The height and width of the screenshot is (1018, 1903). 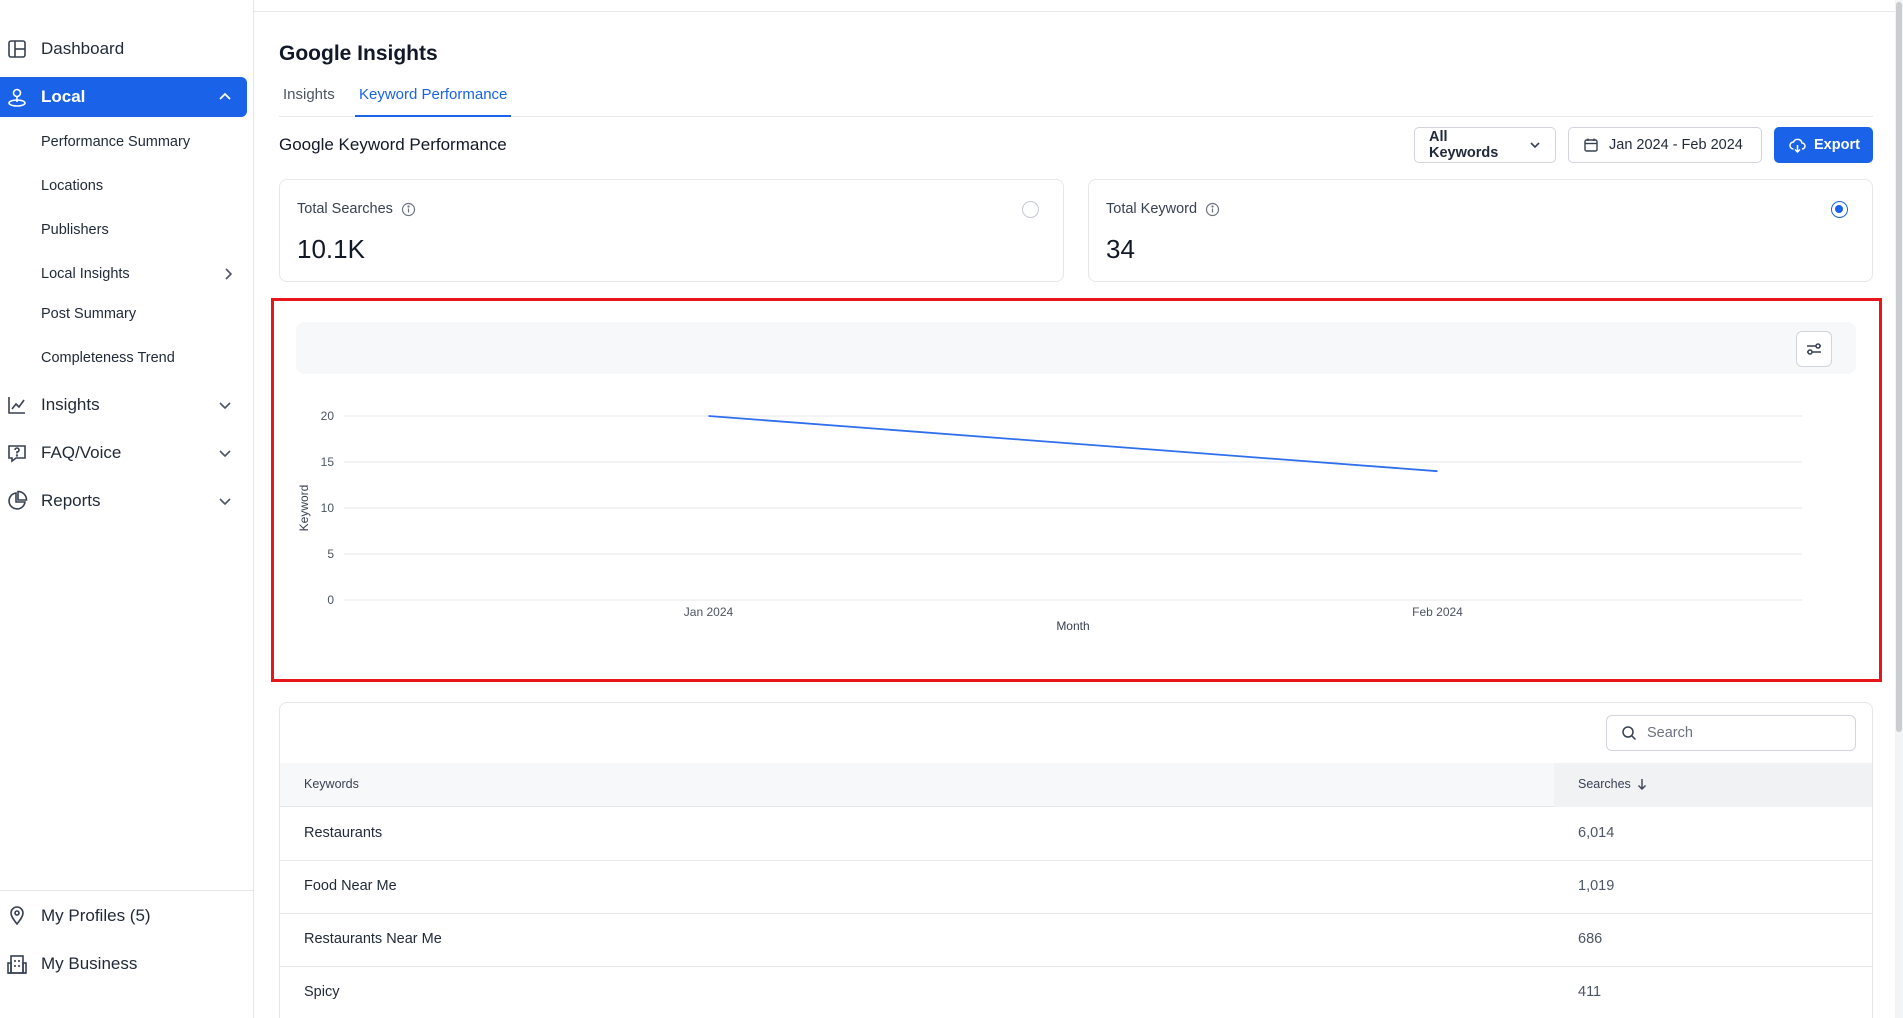 What do you see at coordinates (1030, 209) in the screenshot?
I see `metric-radio` at bounding box center [1030, 209].